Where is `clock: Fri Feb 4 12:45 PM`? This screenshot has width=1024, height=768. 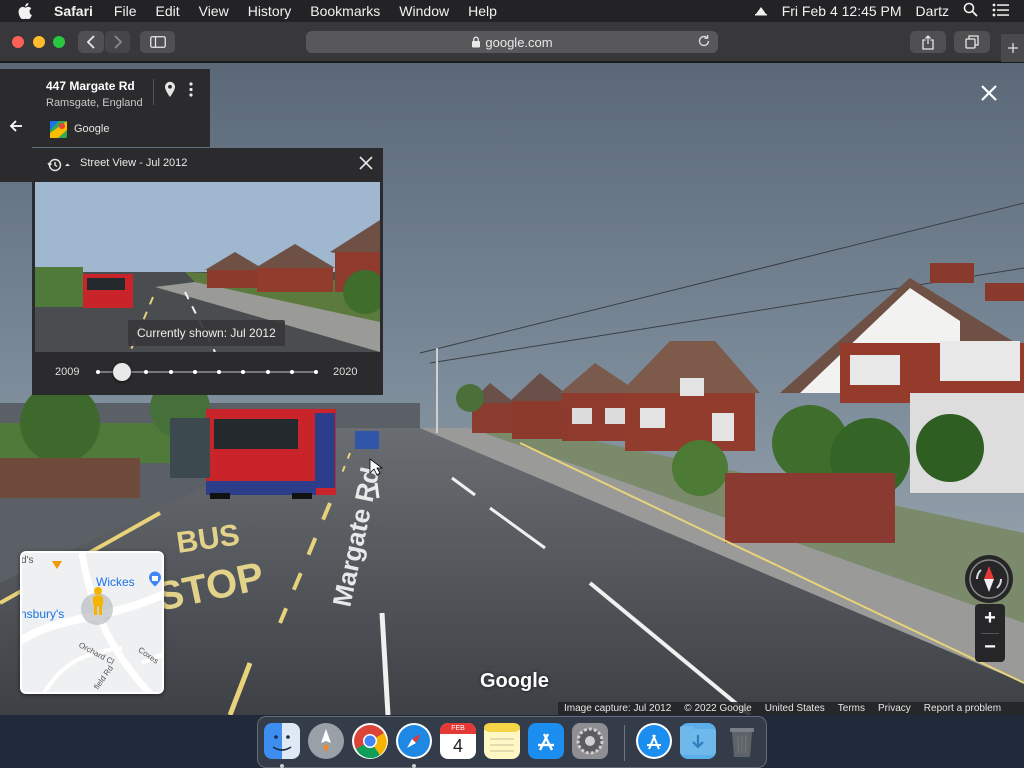 clock: Fri Feb 4 12:45 PM is located at coordinates (842, 11).